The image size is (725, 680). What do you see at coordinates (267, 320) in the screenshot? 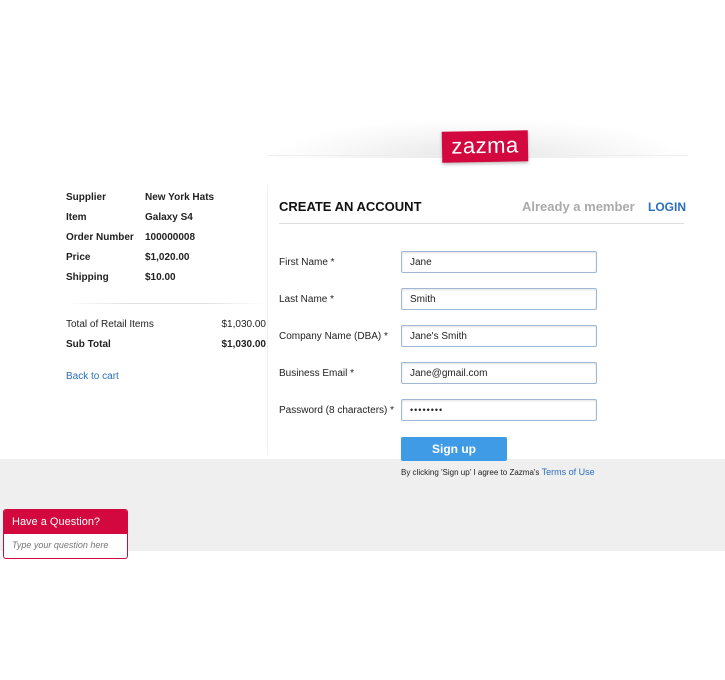
I see `column-separator` at bounding box center [267, 320].